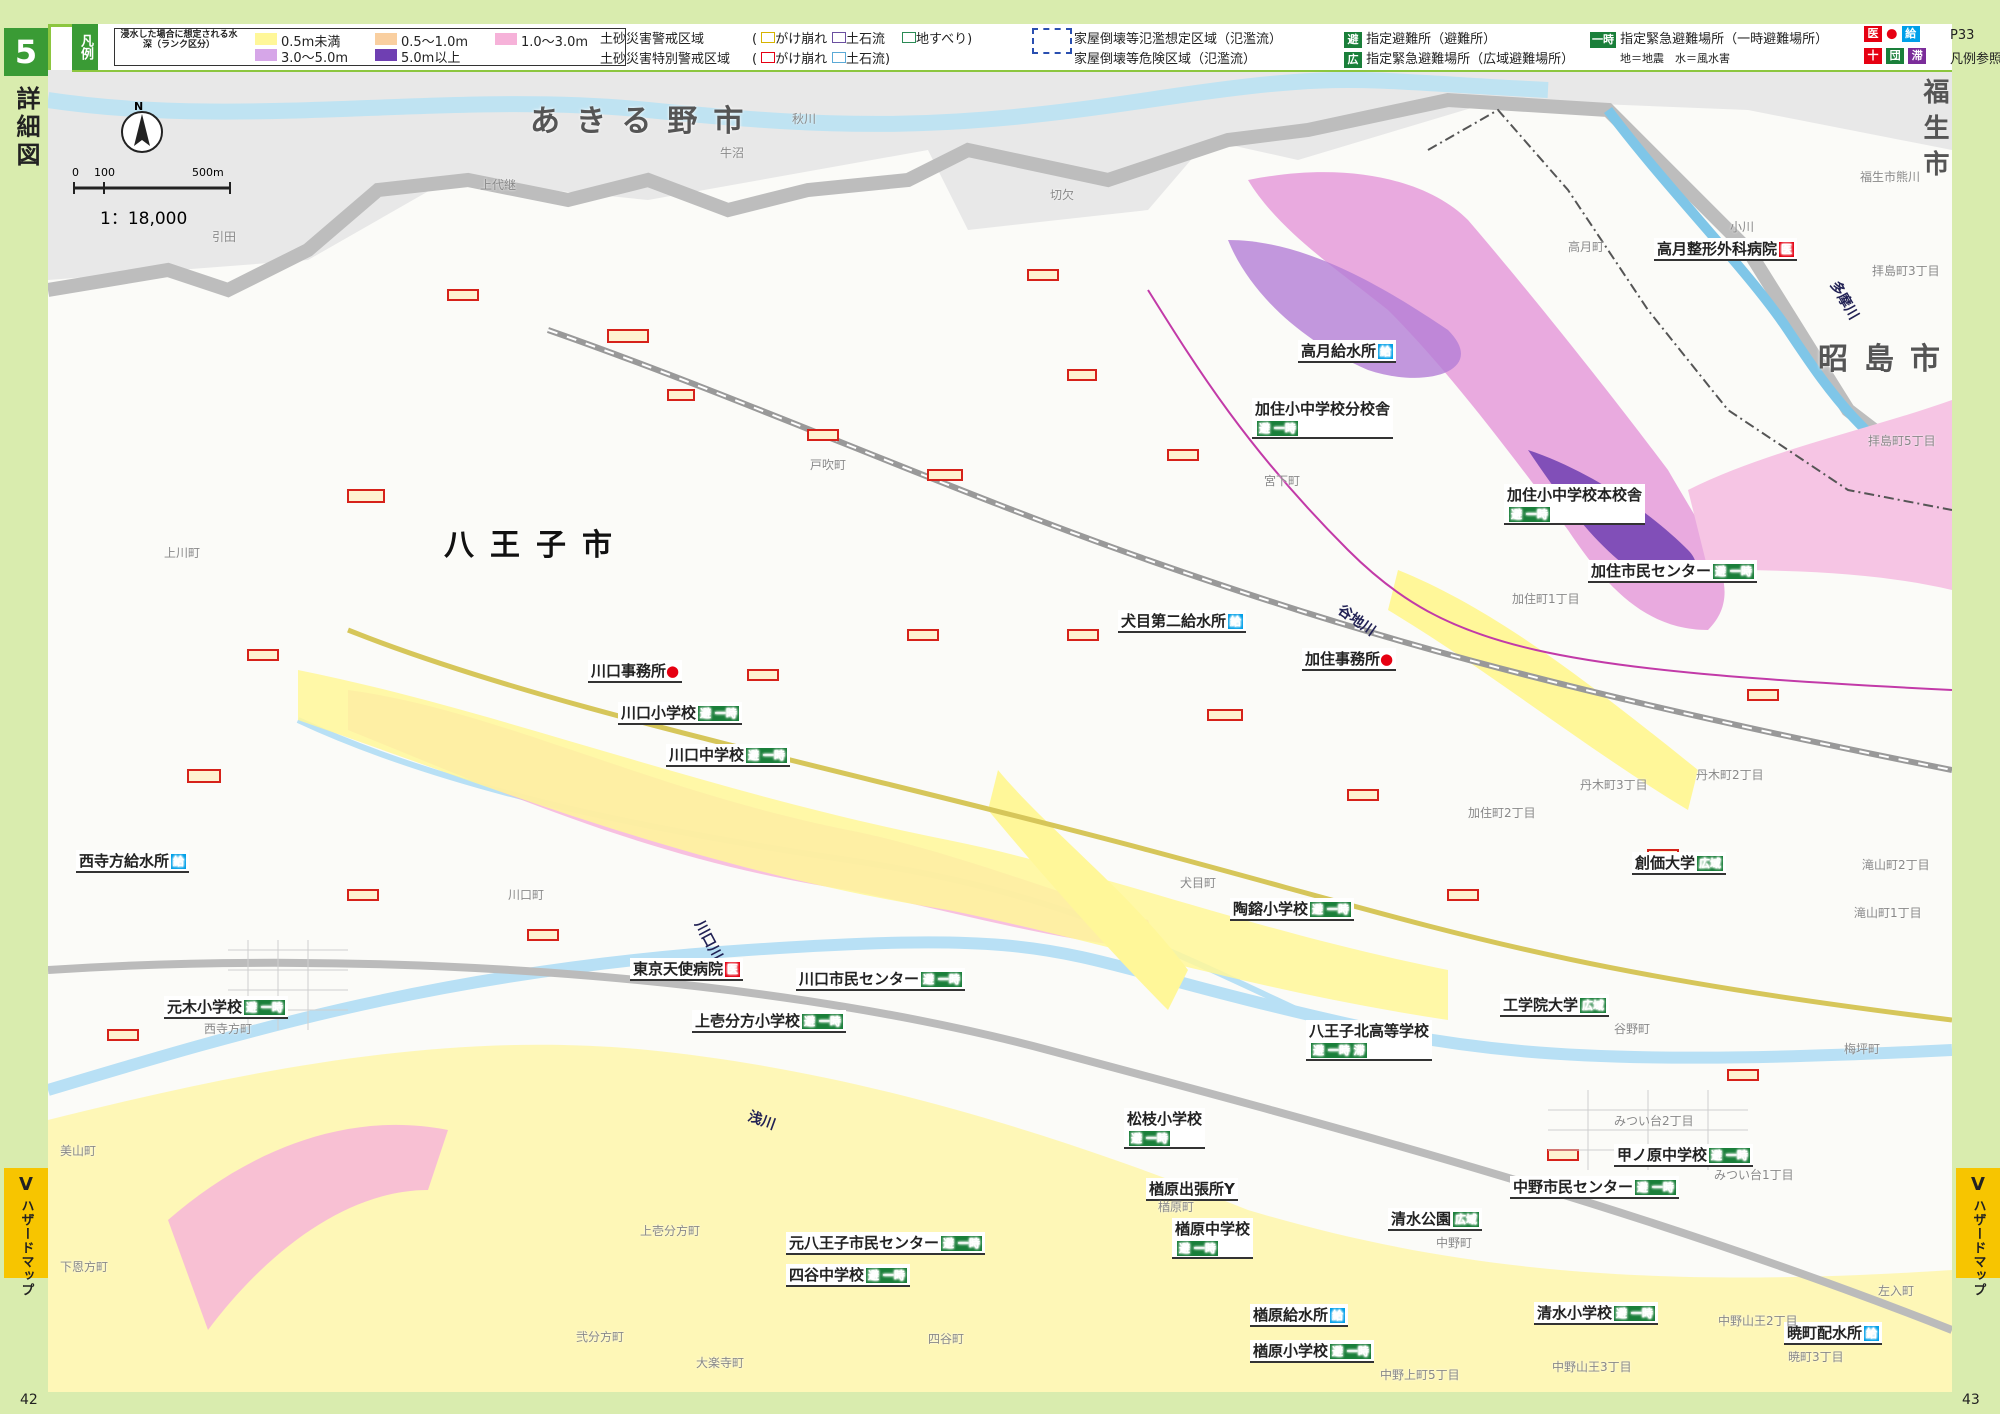 Image resolution: width=2000 pixels, height=1414 pixels. Describe the element at coordinates (1353, 59) in the screenshot. I see `wide-evac-icon: 広` at that location.